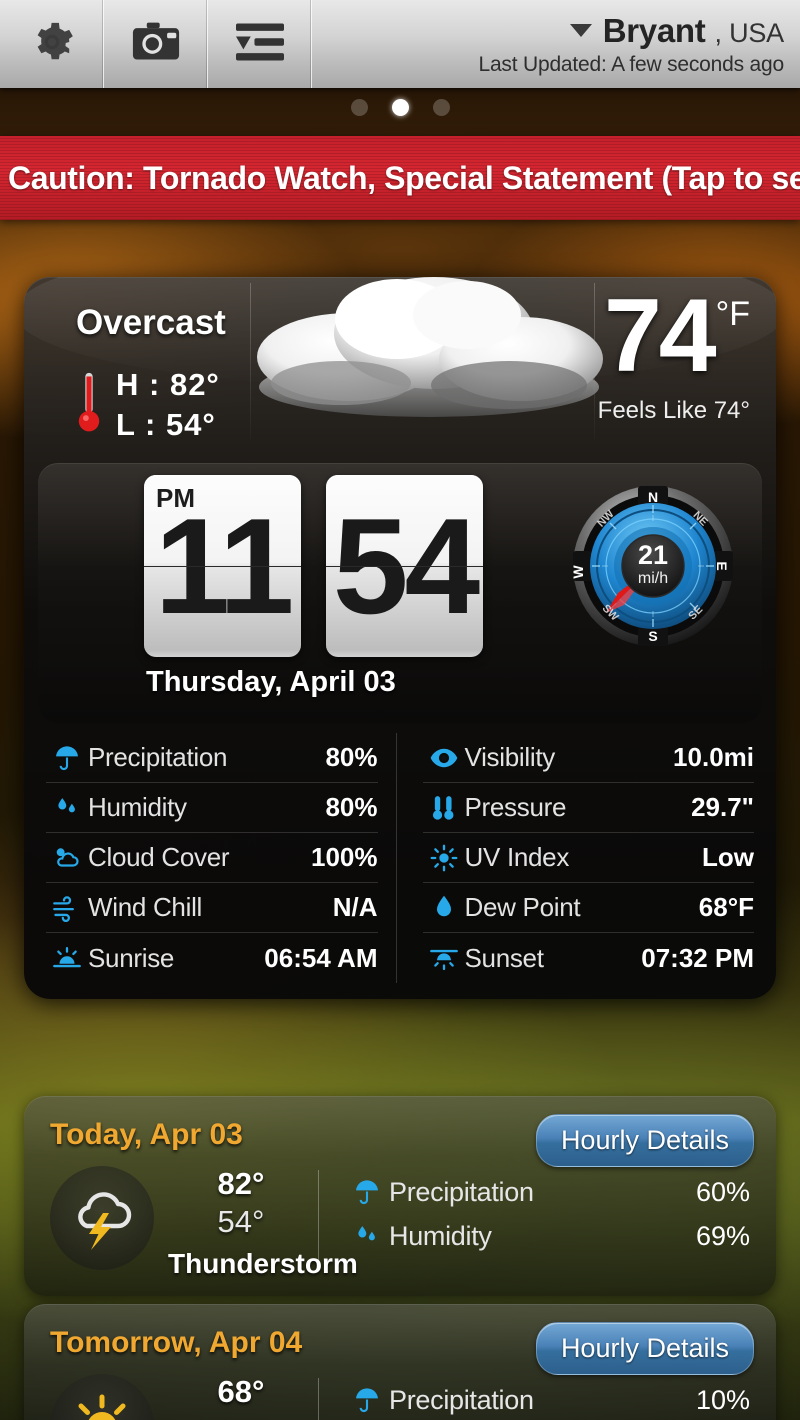 The height and width of the screenshot is (1420, 800). What do you see at coordinates (579, 572) in the screenshot?
I see `compass-w: W` at bounding box center [579, 572].